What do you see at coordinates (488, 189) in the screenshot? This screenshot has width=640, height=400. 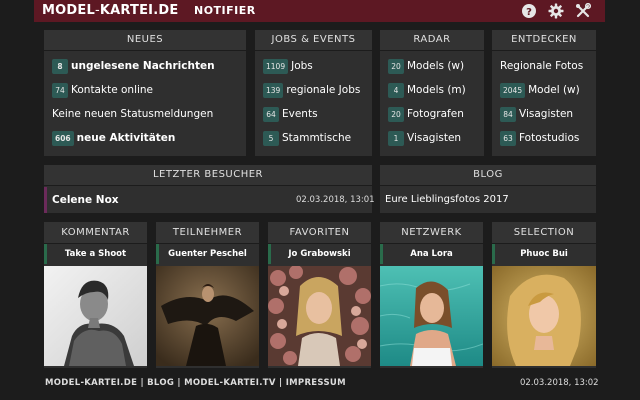 I see `panel-blog: BLOG Eure Lieblingsfotos 2017` at bounding box center [488, 189].